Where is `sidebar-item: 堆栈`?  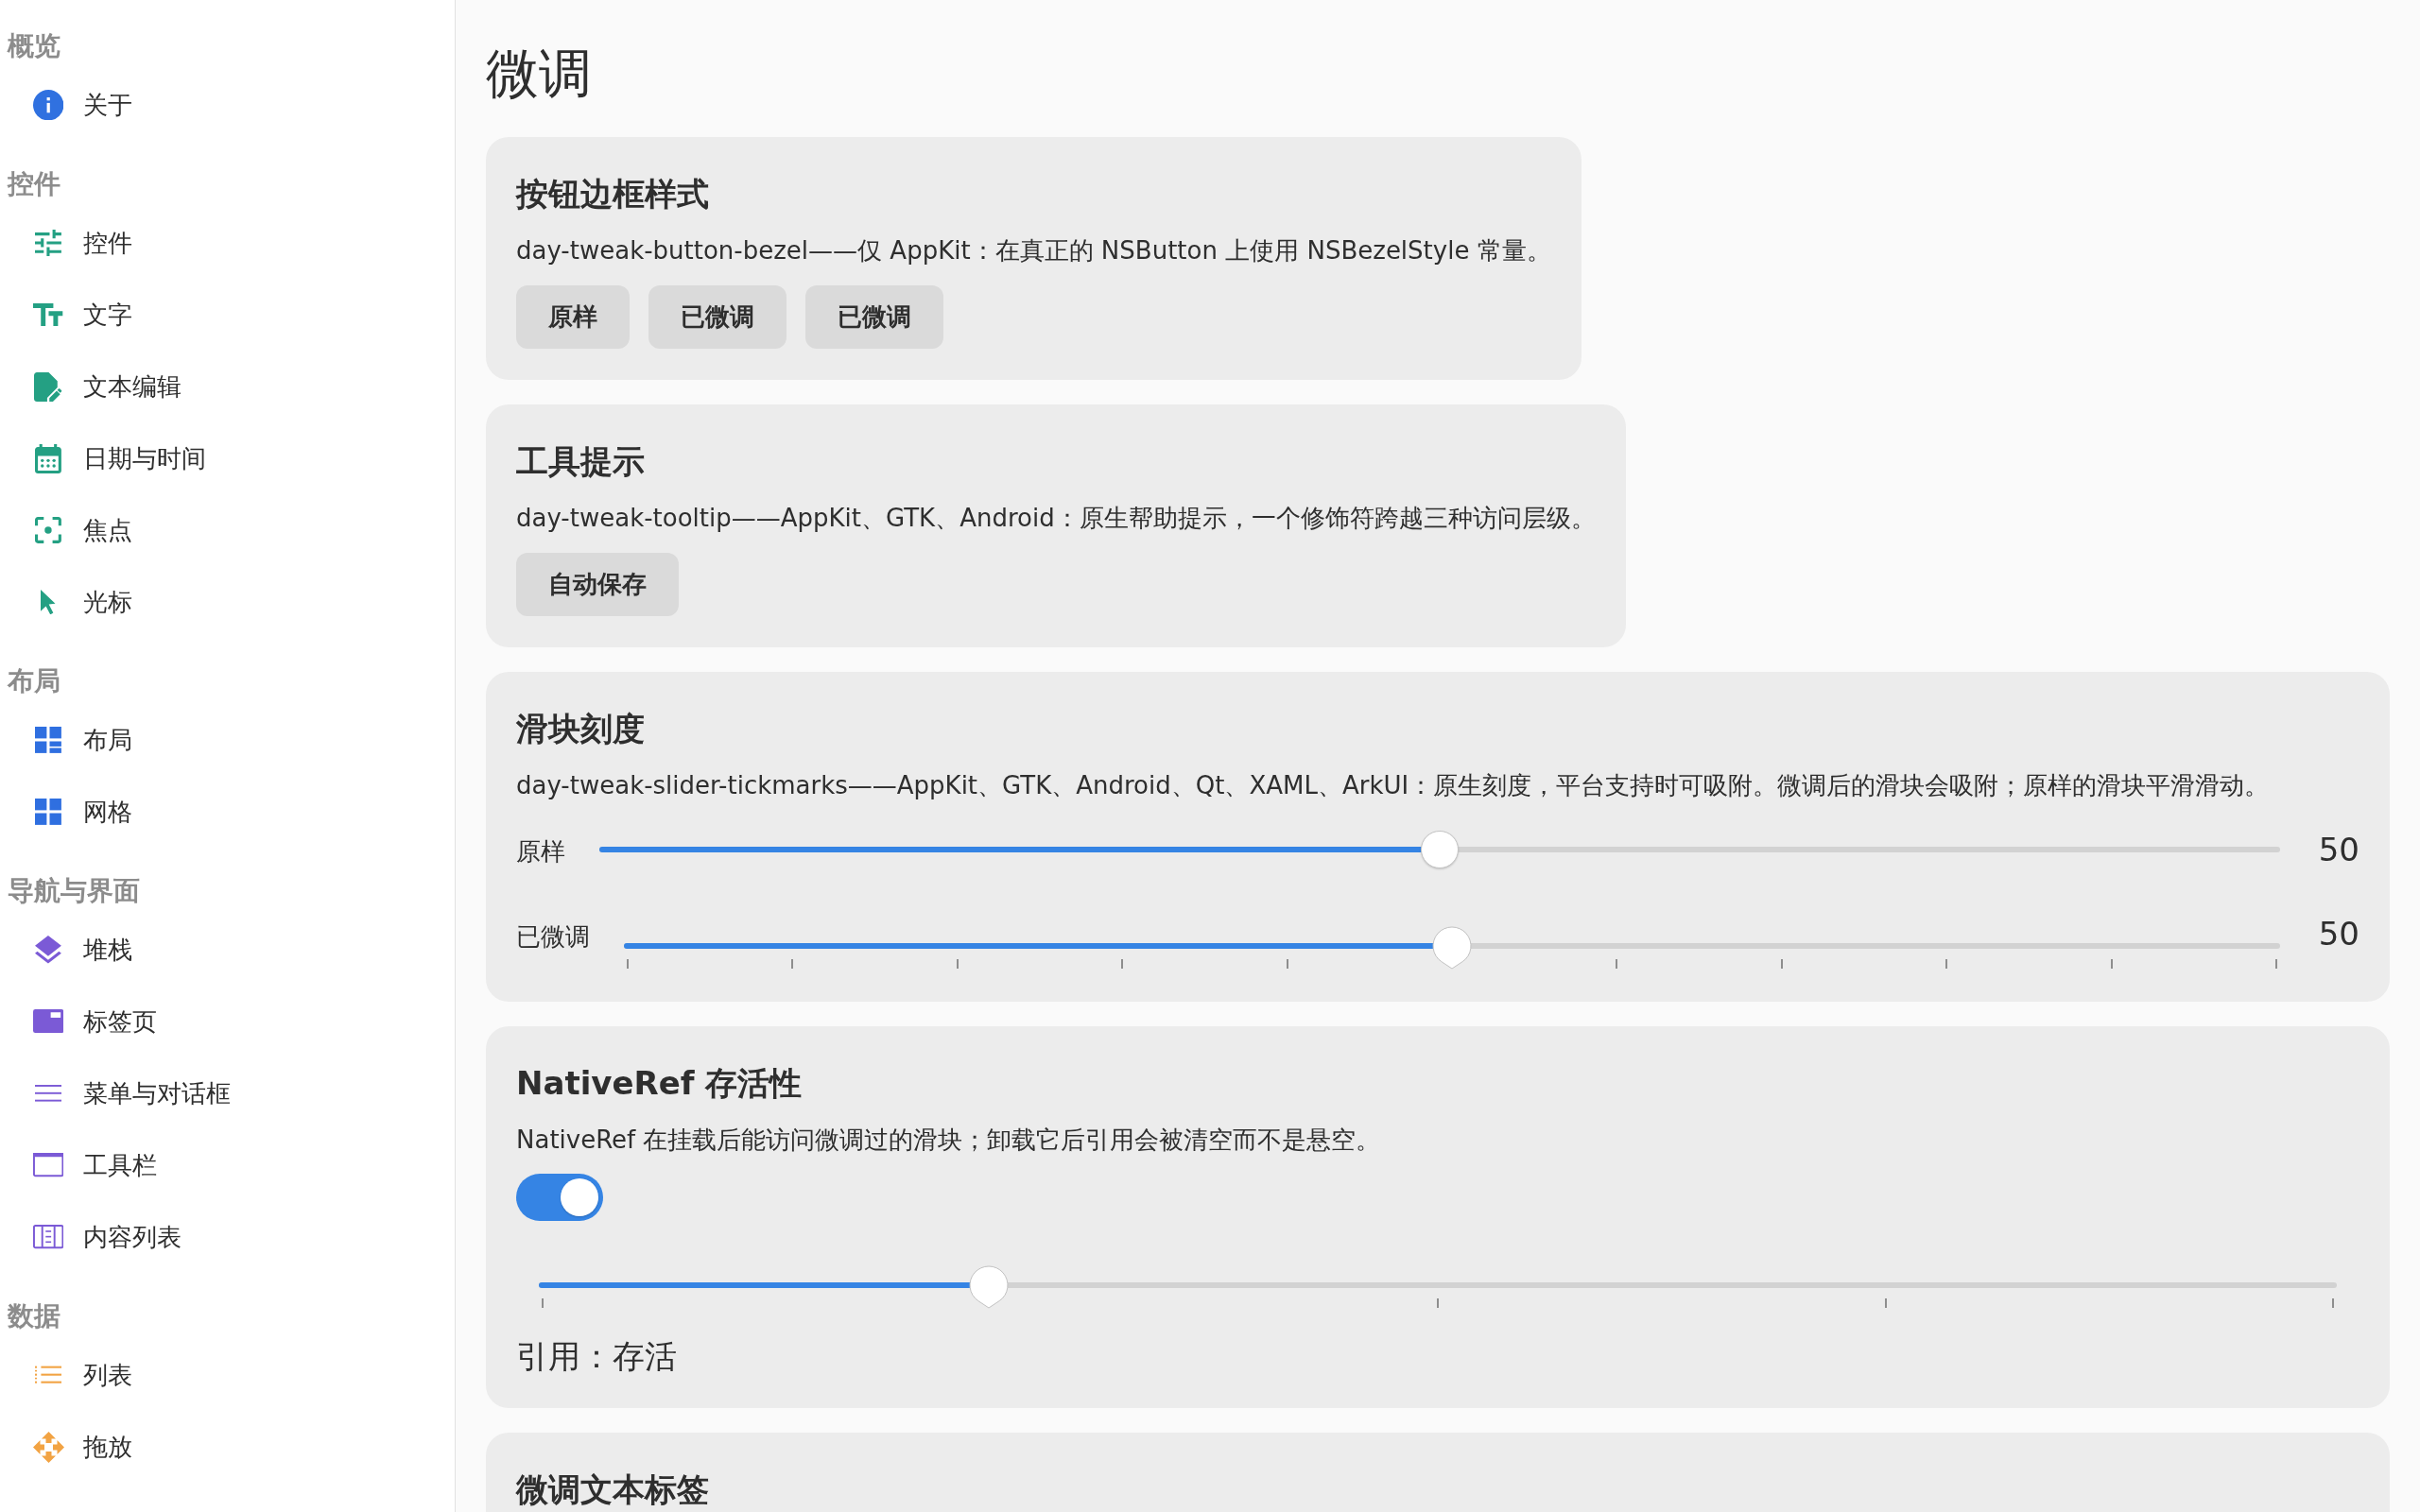
sidebar-item: 堆栈 is located at coordinates (80, 950).